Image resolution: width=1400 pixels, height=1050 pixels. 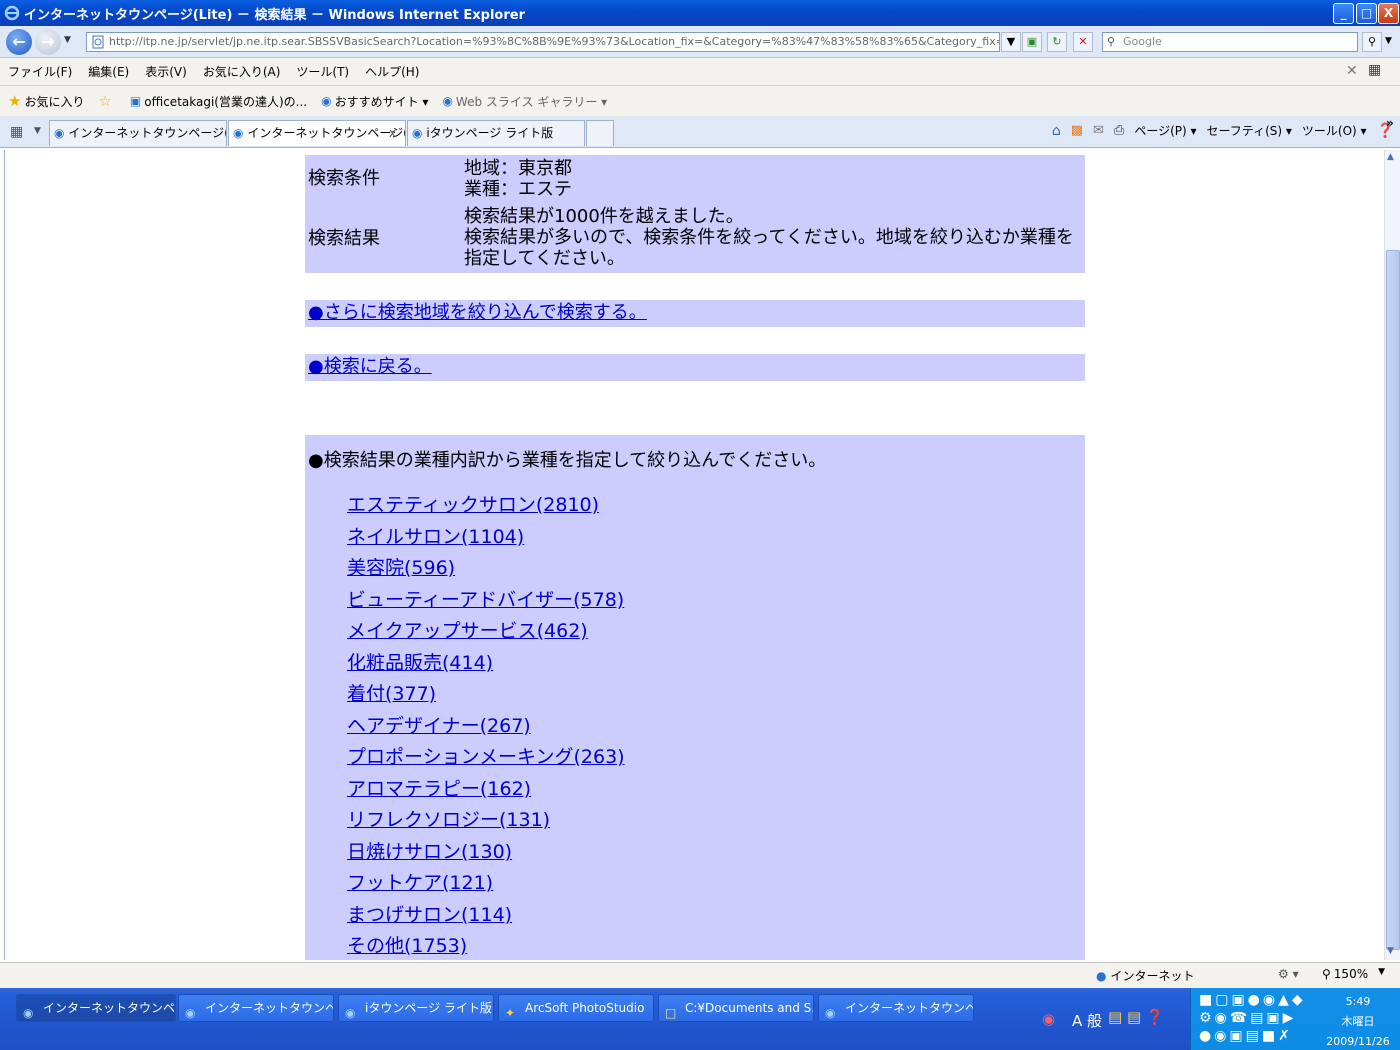 What do you see at coordinates (40, 71) in the screenshot?
I see `menu-file: ファイル(F)` at bounding box center [40, 71].